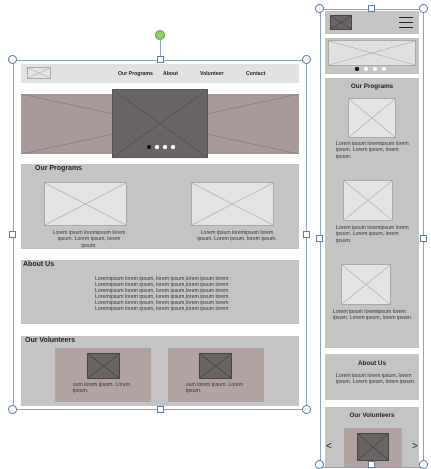  Describe the element at coordinates (12, 409) in the screenshot. I see `resize-handle-bottom-left` at that location.